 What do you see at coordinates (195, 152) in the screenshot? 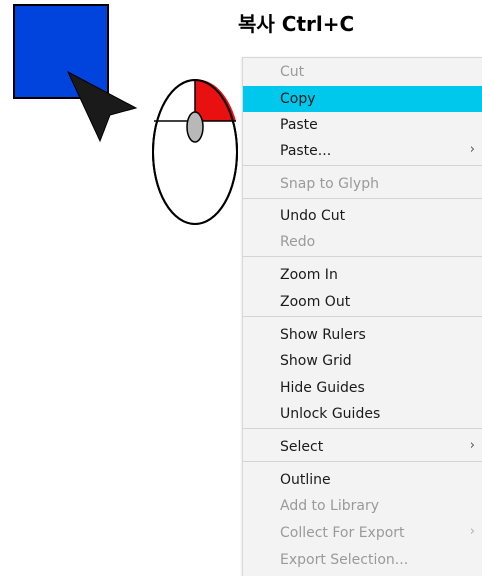
I see `mouse-left-click-icon` at bounding box center [195, 152].